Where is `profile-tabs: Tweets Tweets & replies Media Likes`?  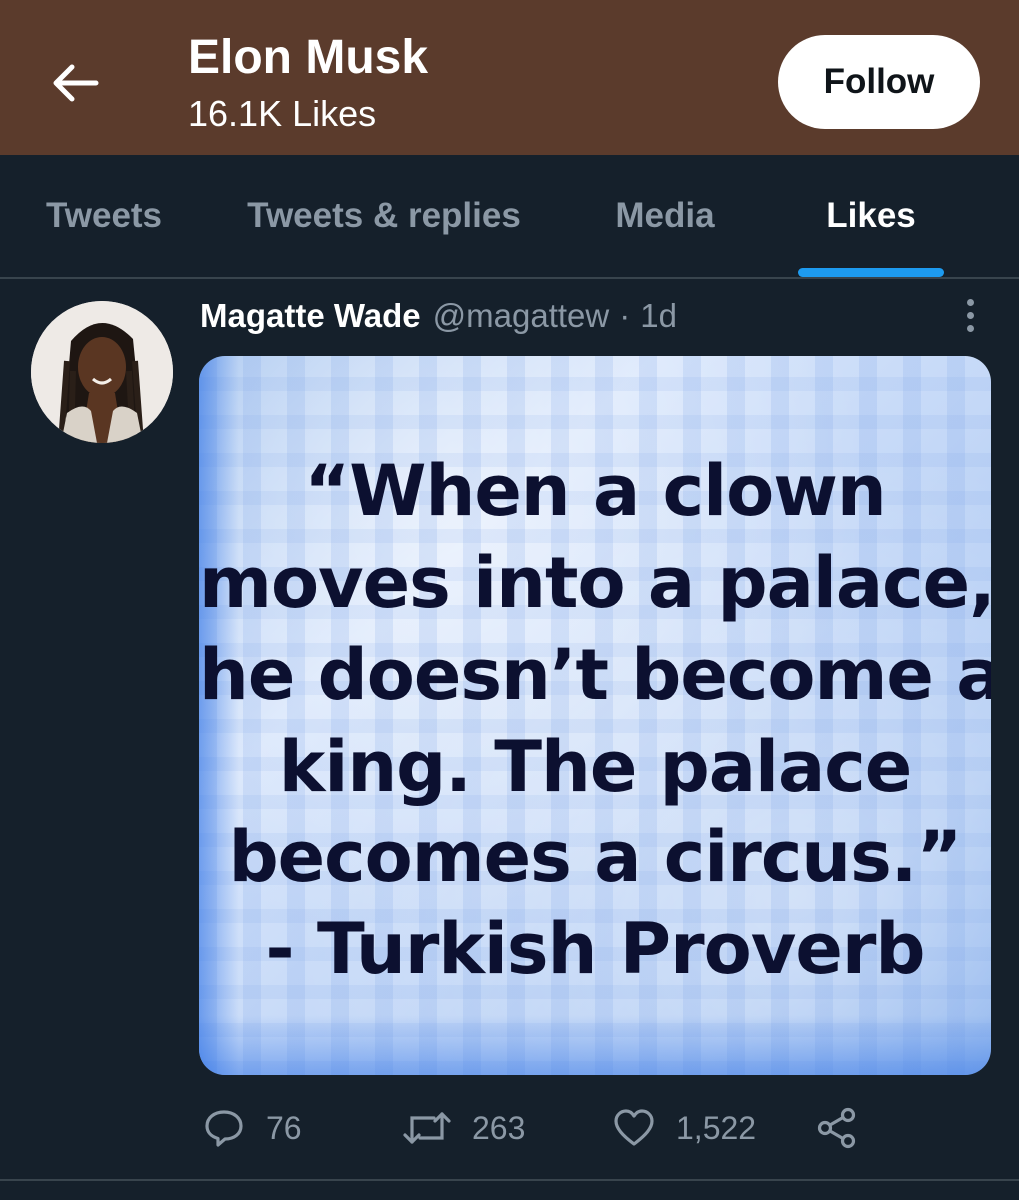 profile-tabs: Tweets Tweets & replies Media Likes is located at coordinates (509, 217).